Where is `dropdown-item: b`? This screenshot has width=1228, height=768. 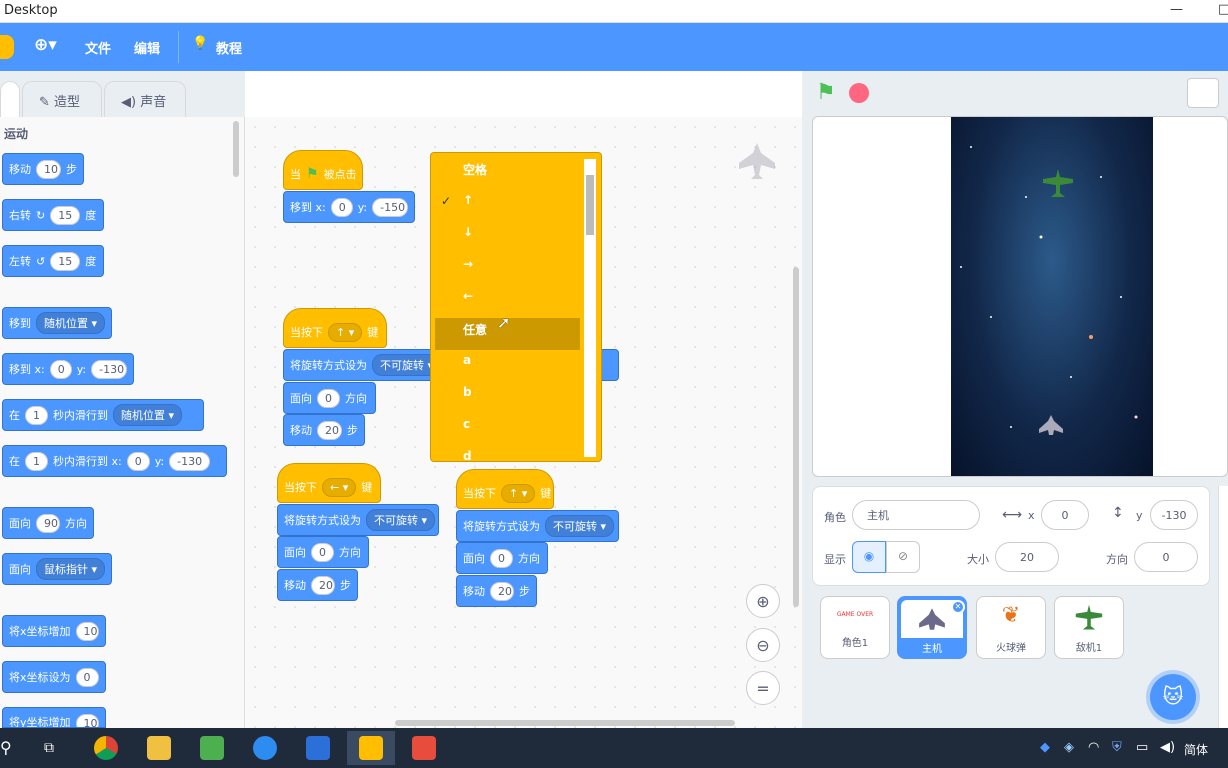 dropdown-item: b is located at coordinates (467, 392).